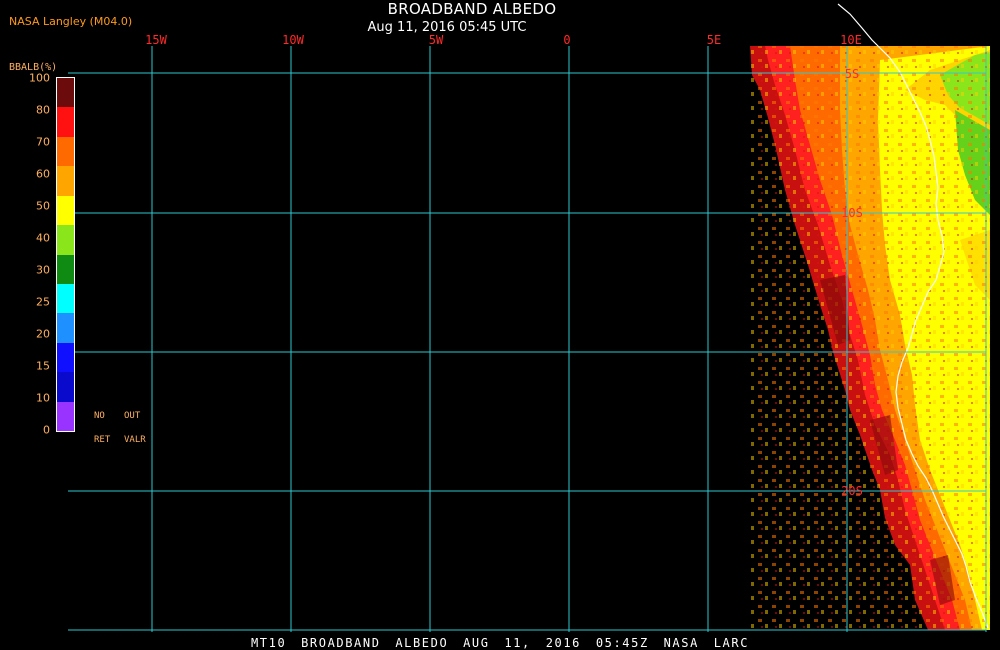 The width and height of the screenshot is (1000, 650). Describe the element at coordinates (43, 142) in the screenshot. I see `colorbar-tick-label: 70` at that location.